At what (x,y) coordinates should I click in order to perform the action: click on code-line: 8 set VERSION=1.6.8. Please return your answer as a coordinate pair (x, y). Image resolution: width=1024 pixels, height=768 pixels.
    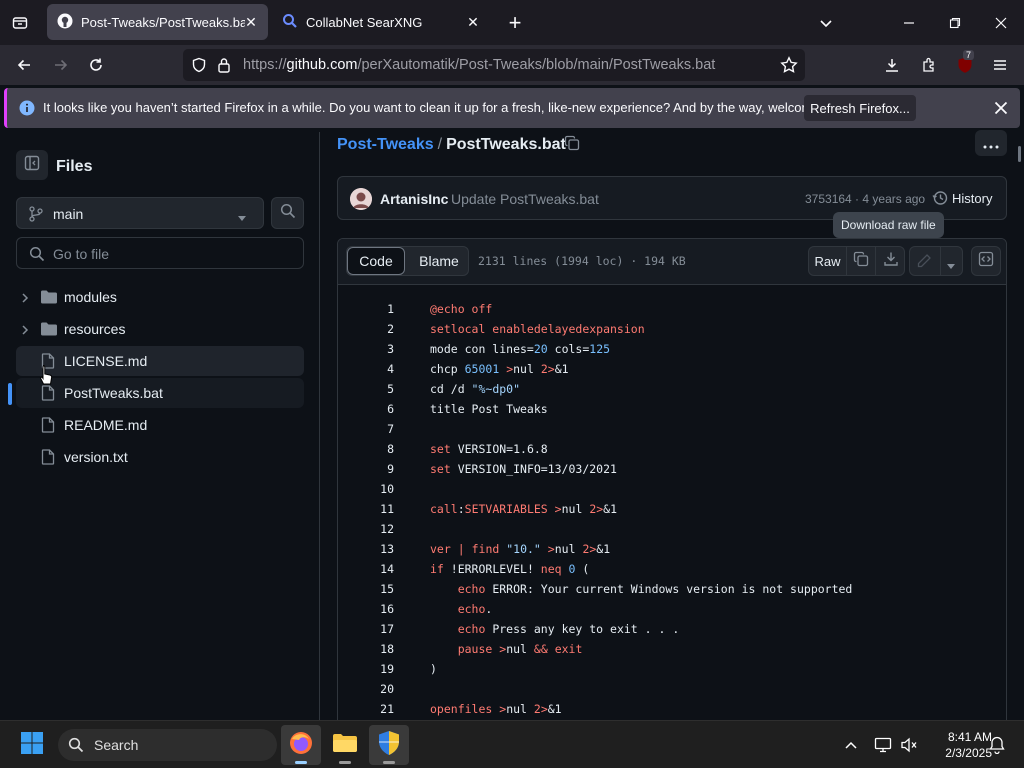
    Looking at the image, I should click on (672, 449).